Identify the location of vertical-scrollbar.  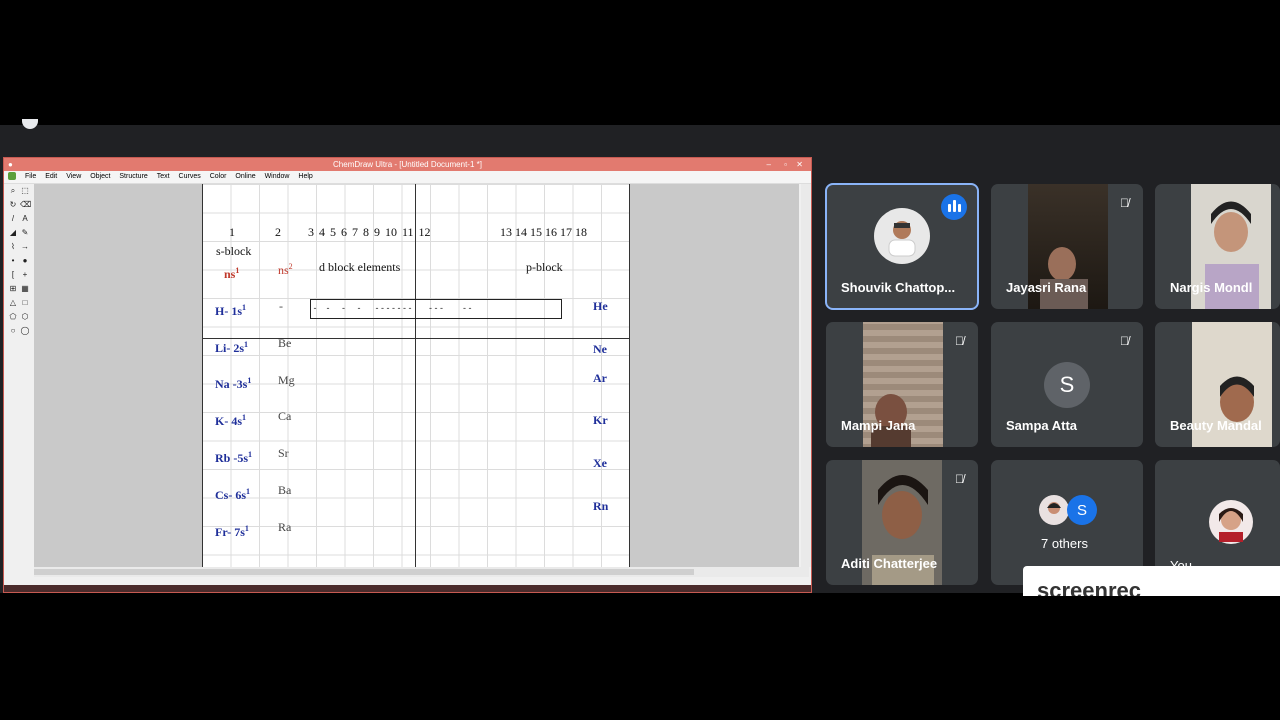
(806, 375).